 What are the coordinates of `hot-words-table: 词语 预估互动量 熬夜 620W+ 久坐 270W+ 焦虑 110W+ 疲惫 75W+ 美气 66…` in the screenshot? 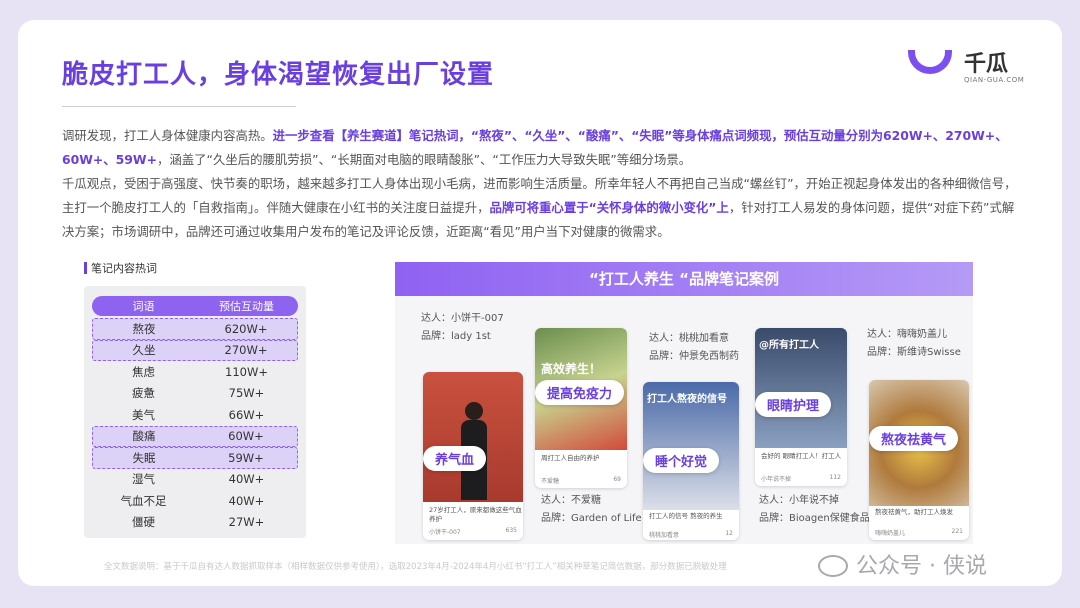 It's located at (195, 412).